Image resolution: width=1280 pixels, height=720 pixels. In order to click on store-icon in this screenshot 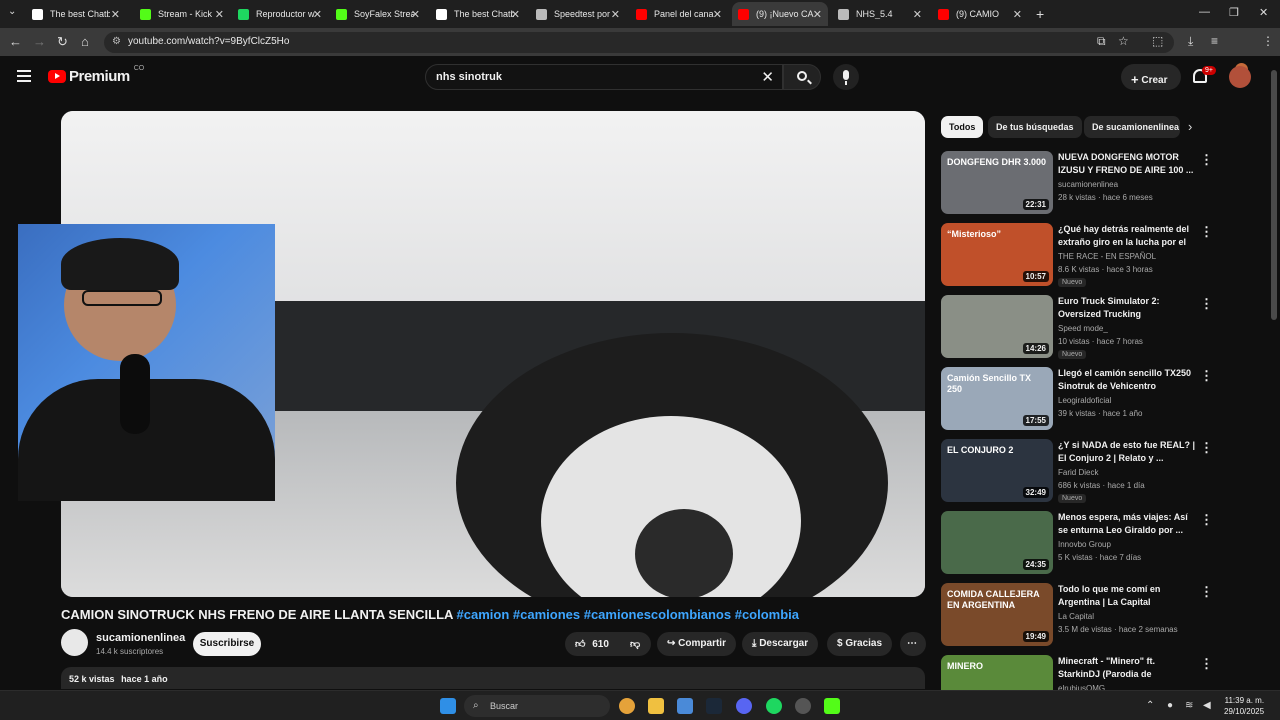, I will do `click(685, 706)`.